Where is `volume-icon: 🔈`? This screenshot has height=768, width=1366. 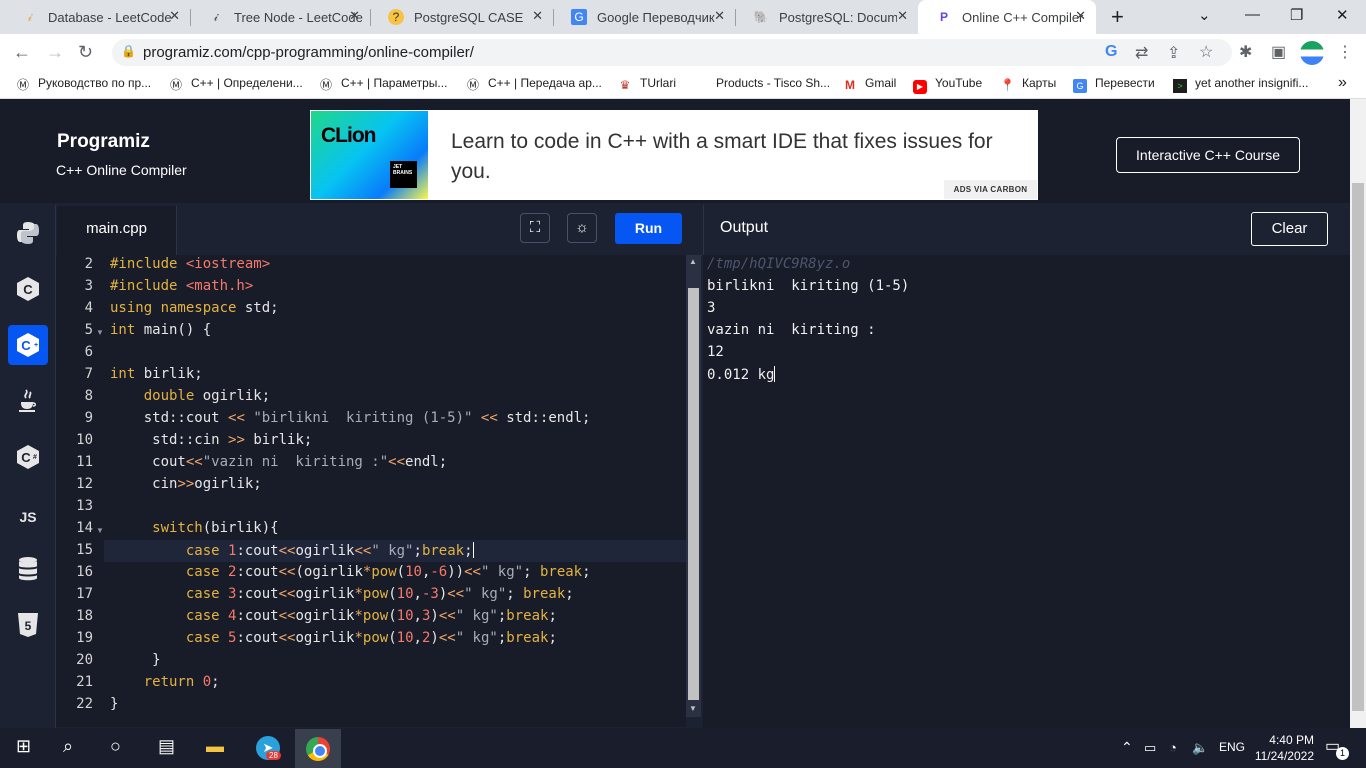 volume-icon: 🔈 is located at coordinates (1200, 748).